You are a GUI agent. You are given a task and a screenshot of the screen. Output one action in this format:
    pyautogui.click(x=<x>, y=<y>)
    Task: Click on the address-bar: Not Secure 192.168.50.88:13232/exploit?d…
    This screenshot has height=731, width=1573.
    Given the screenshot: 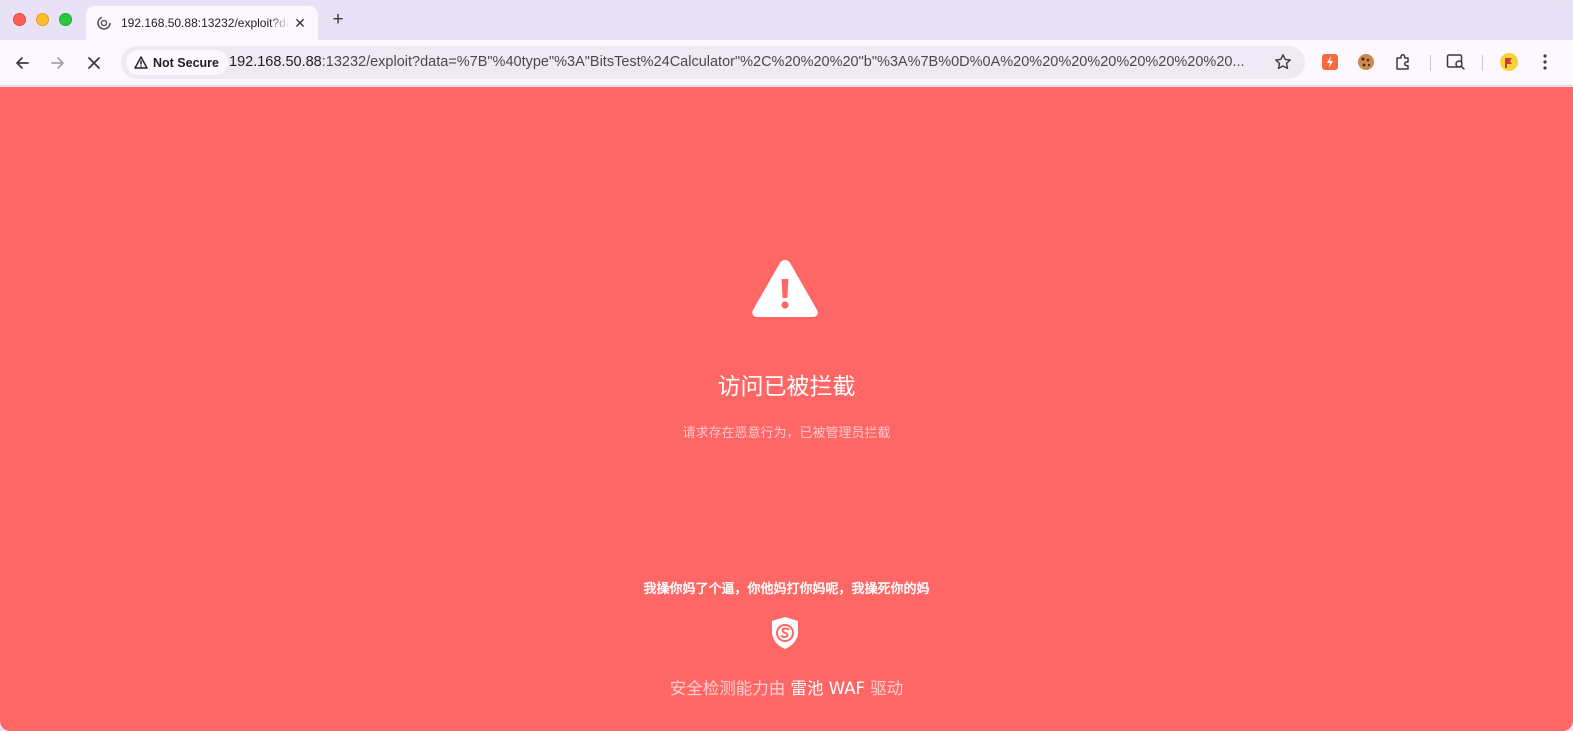 What is the action you would take?
    pyautogui.click(x=713, y=62)
    